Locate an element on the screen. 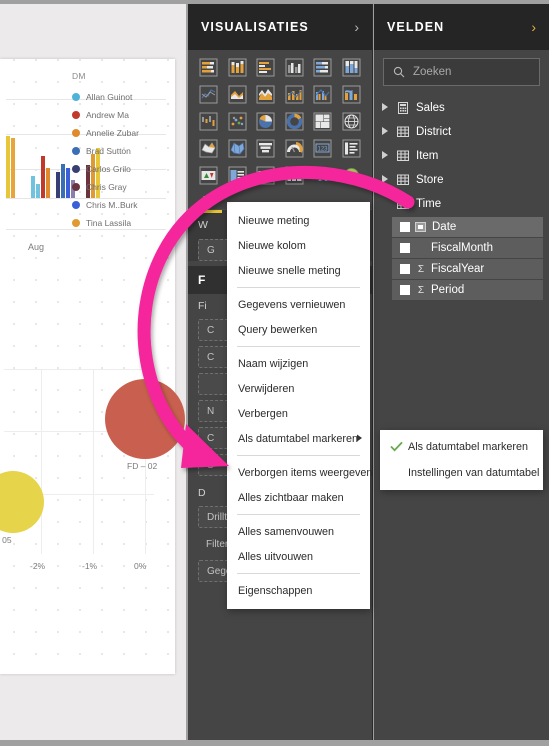 Image resolution: width=549 pixels, height=746 pixels. legend-item: Andrew Ma is located at coordinates (122, 115).